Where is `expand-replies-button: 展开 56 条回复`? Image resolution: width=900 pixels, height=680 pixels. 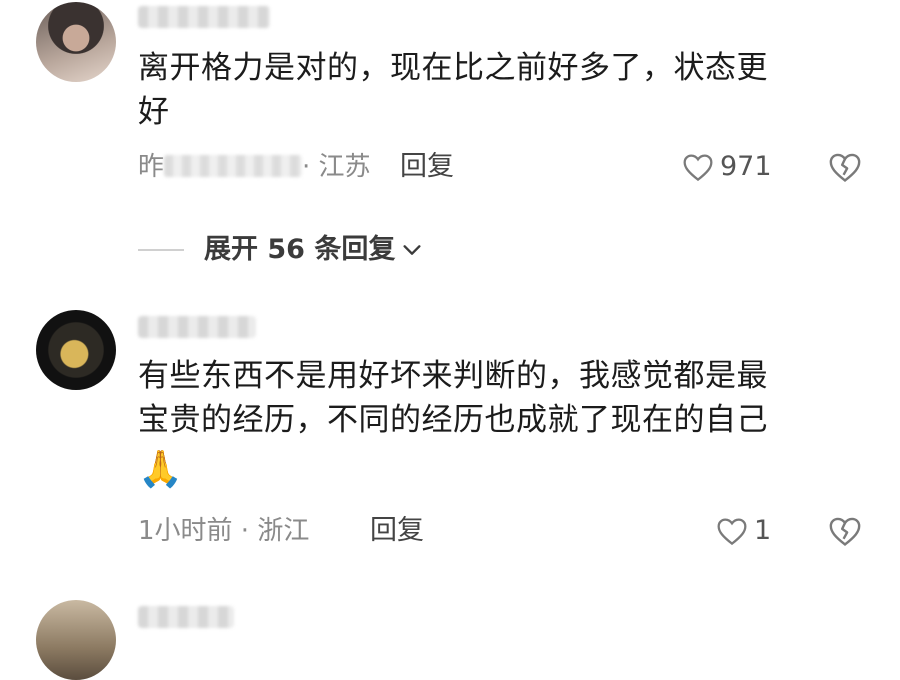 expand-replies-button: 展开 56 条回复 is located at coordinates (280, 250).